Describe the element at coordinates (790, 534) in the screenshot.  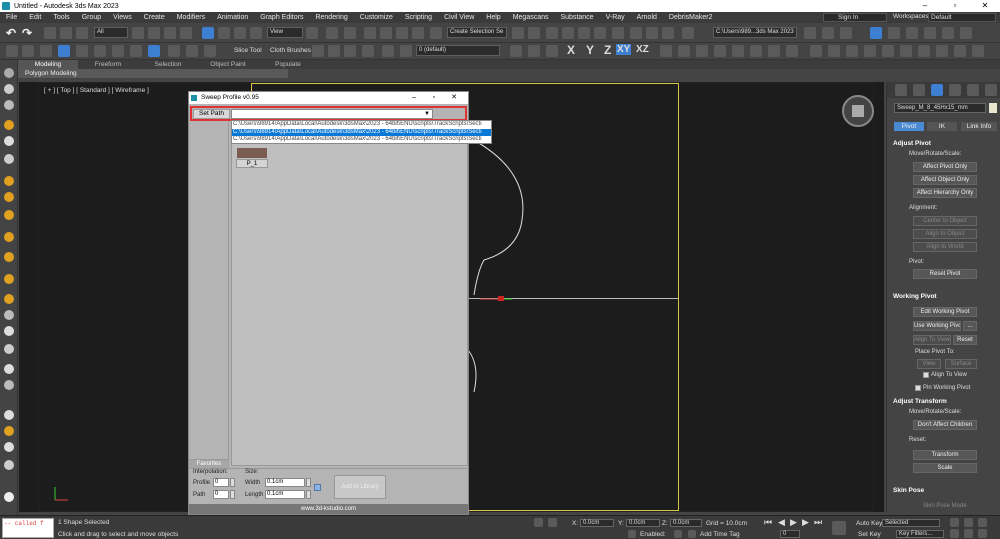
I see `current-frame-field: 0` at that location.